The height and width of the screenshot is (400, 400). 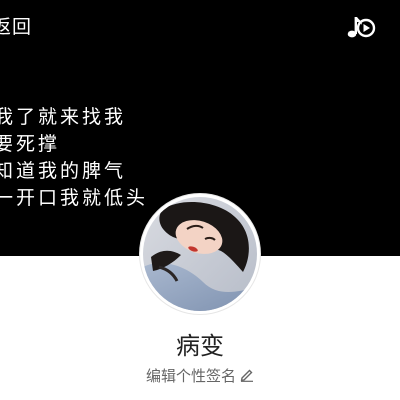 What do you see at coordinates (74, 158) in the screenshot?
I see `cover-text: 我了就来找我 要死撑 知道我的脾气 一开口我就低头` at bounding box center [74, 158].